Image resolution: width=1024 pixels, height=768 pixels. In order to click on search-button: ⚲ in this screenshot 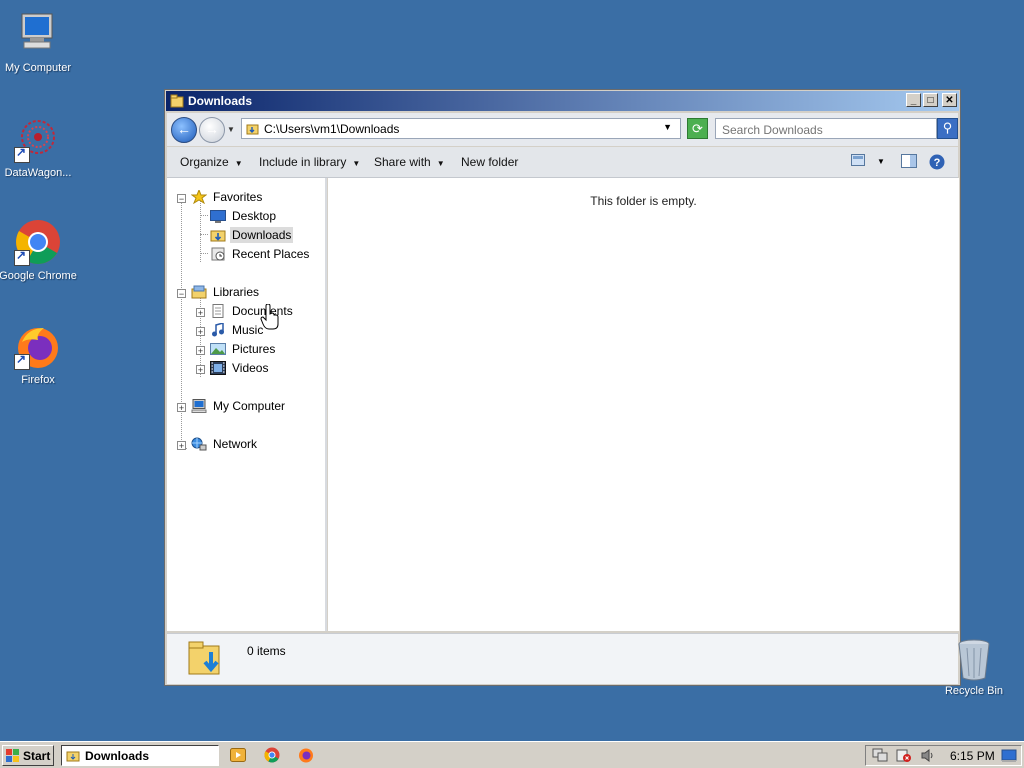, I will do `click(947, 128)`.